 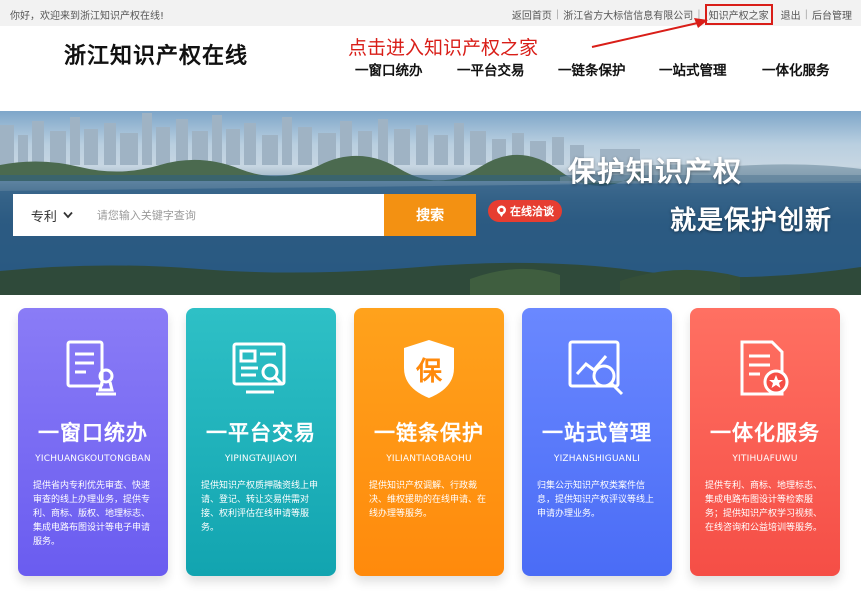 What do you see at coordinates (443, 48) in the screenshot?
I see `annotation-text: 点击进入知识产权之家` at bounding box center [443, 48].